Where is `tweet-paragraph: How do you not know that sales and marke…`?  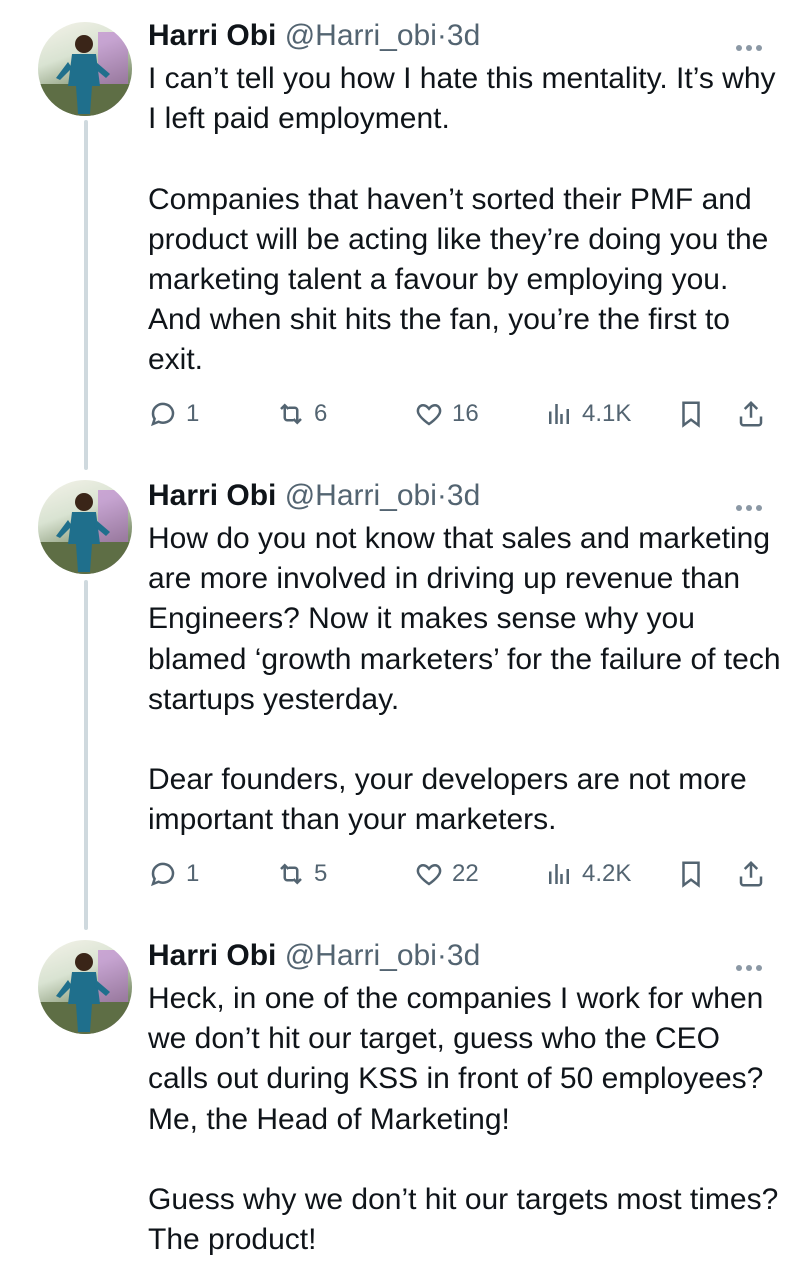 tweet-paragraph: How do you not know that sales and marke… is located at coordinates (464, 619).